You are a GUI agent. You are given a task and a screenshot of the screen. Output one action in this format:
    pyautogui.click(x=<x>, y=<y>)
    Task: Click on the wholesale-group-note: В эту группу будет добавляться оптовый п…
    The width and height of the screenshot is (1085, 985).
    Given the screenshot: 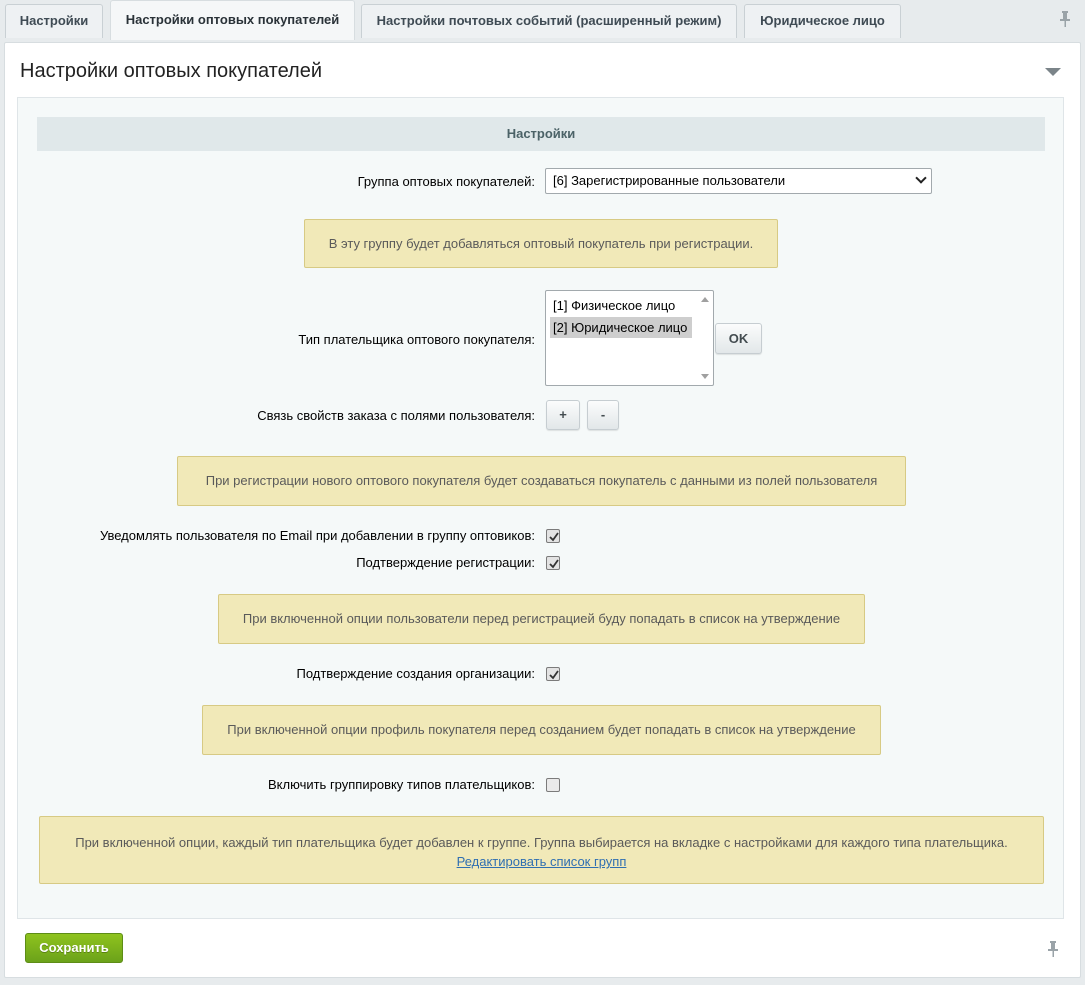 What is the action you would take?
    pyautogui.click(x=541, y=243)
    